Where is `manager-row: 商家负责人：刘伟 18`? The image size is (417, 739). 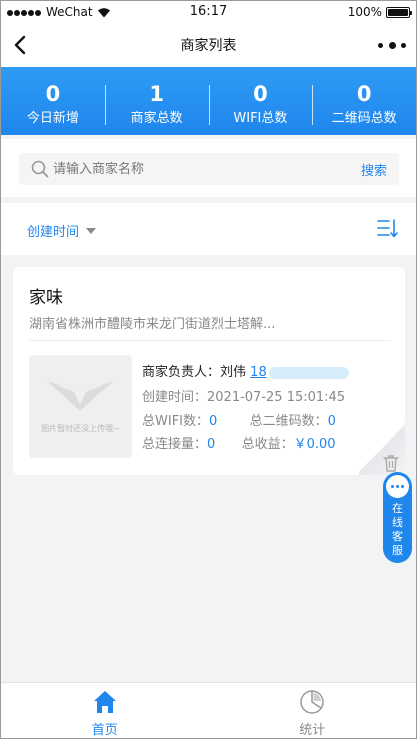 manager-row: 商家负责人：刘伟 18 is located at coordinates (245, 370).